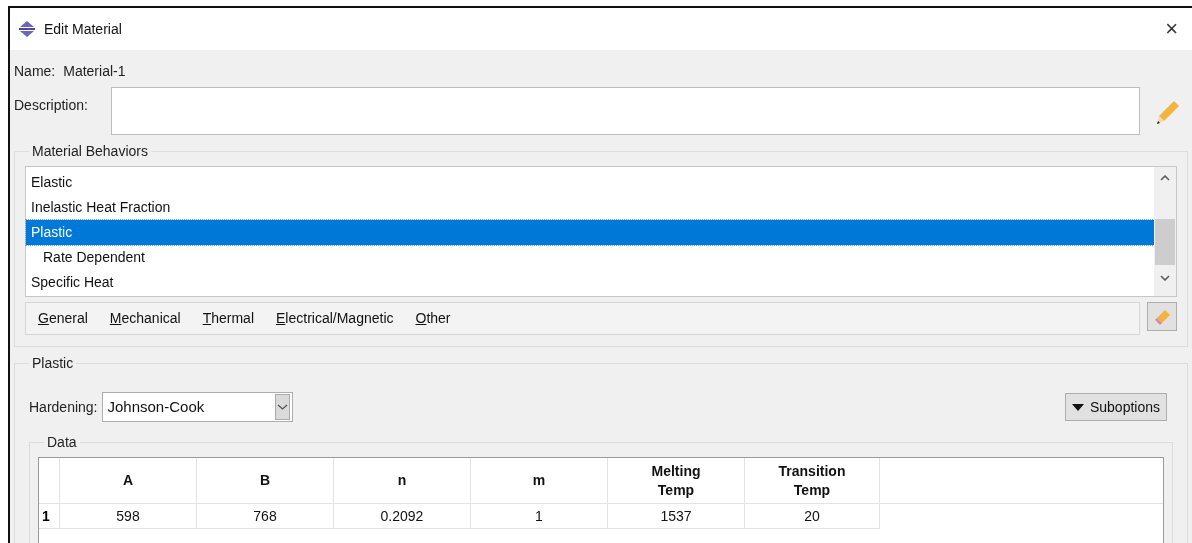 This screenshot has height=543, width=1192. I want to click on hardening-label: Hardening:, so click(63, 407).